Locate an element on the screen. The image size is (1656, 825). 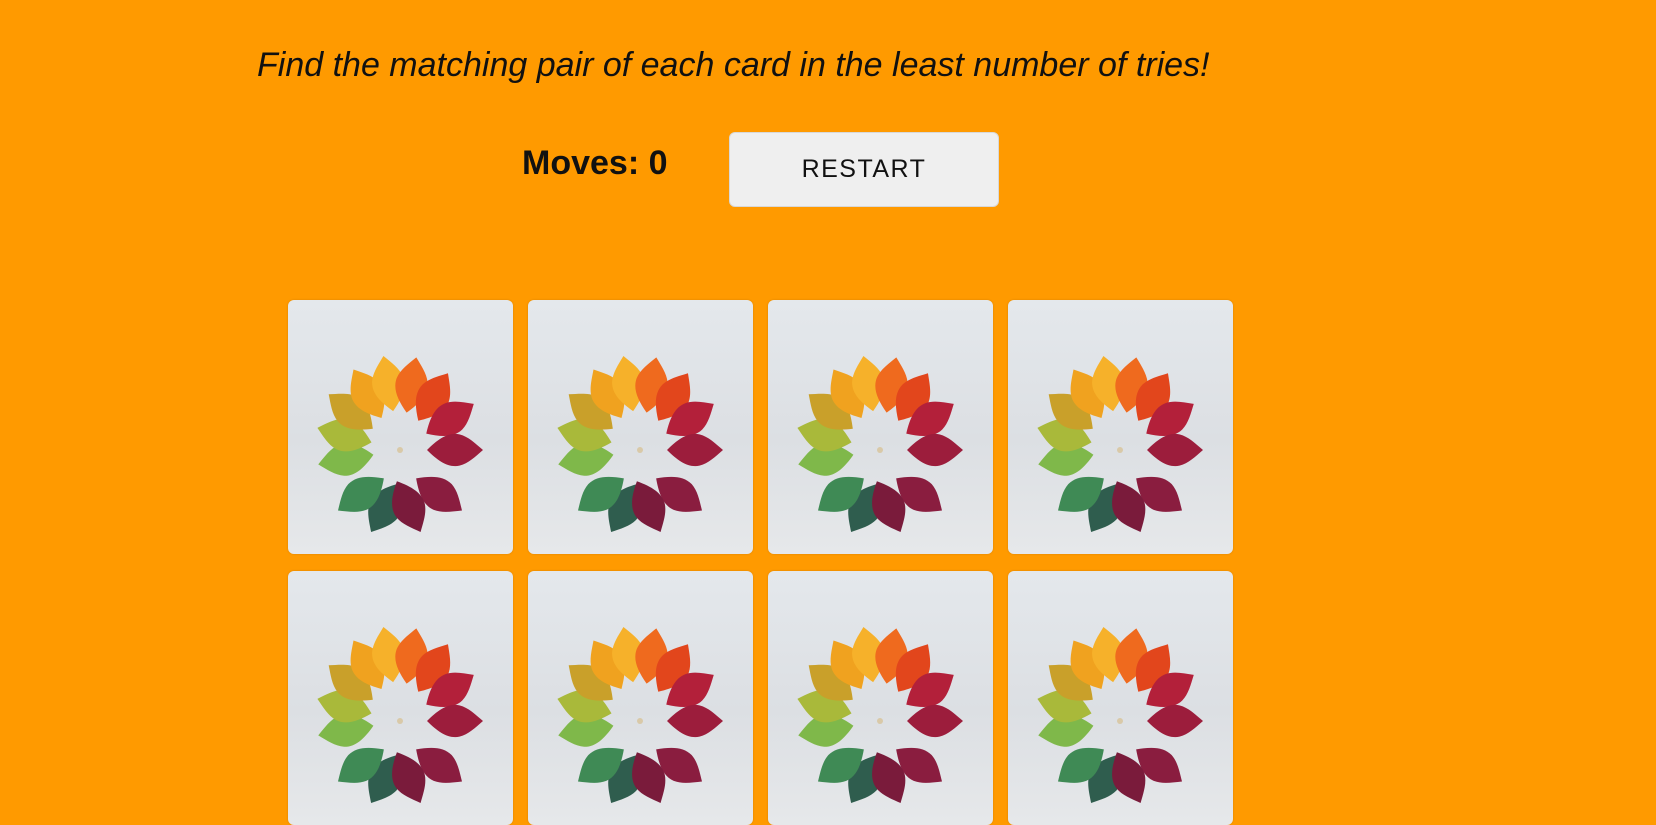
moves-label: Moves: is located at coordinates (581, 163).